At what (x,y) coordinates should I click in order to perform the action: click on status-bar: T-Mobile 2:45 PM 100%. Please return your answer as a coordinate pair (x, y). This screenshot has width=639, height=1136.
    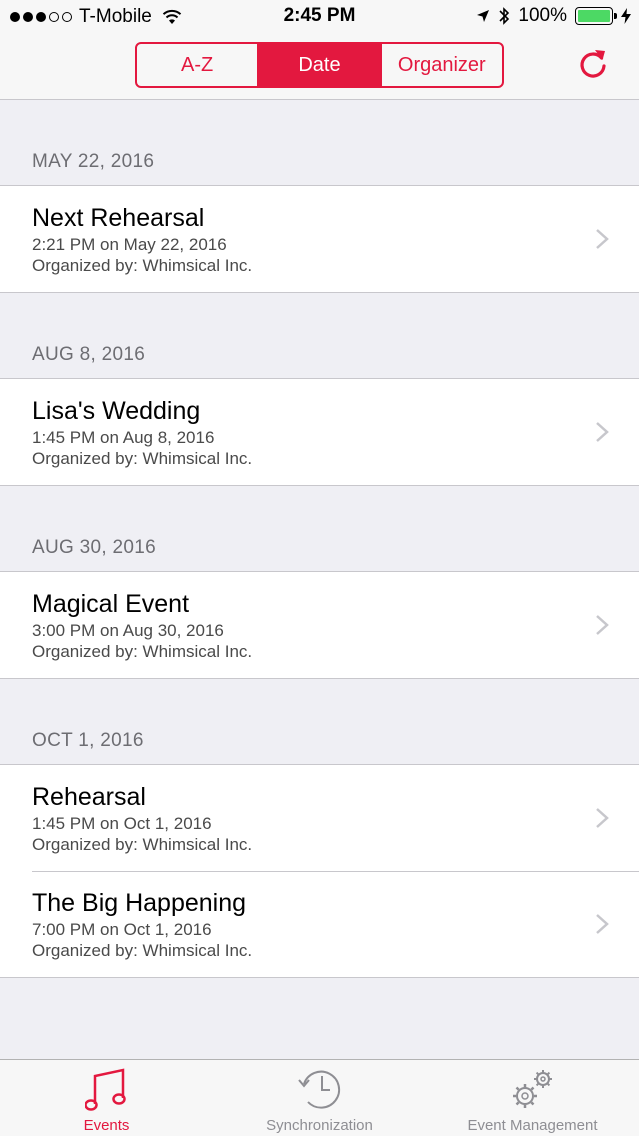
    Looking at the image, I should click on (319, 17).